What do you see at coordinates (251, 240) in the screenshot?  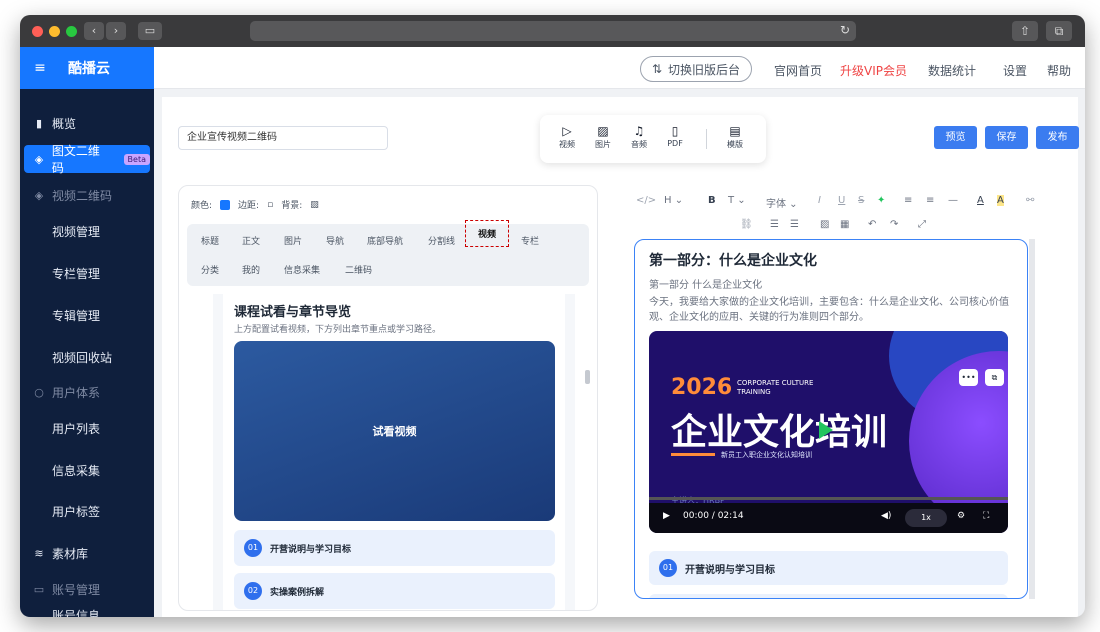 I see `tab-body-text: 正文` at bounding box center [251, 240].